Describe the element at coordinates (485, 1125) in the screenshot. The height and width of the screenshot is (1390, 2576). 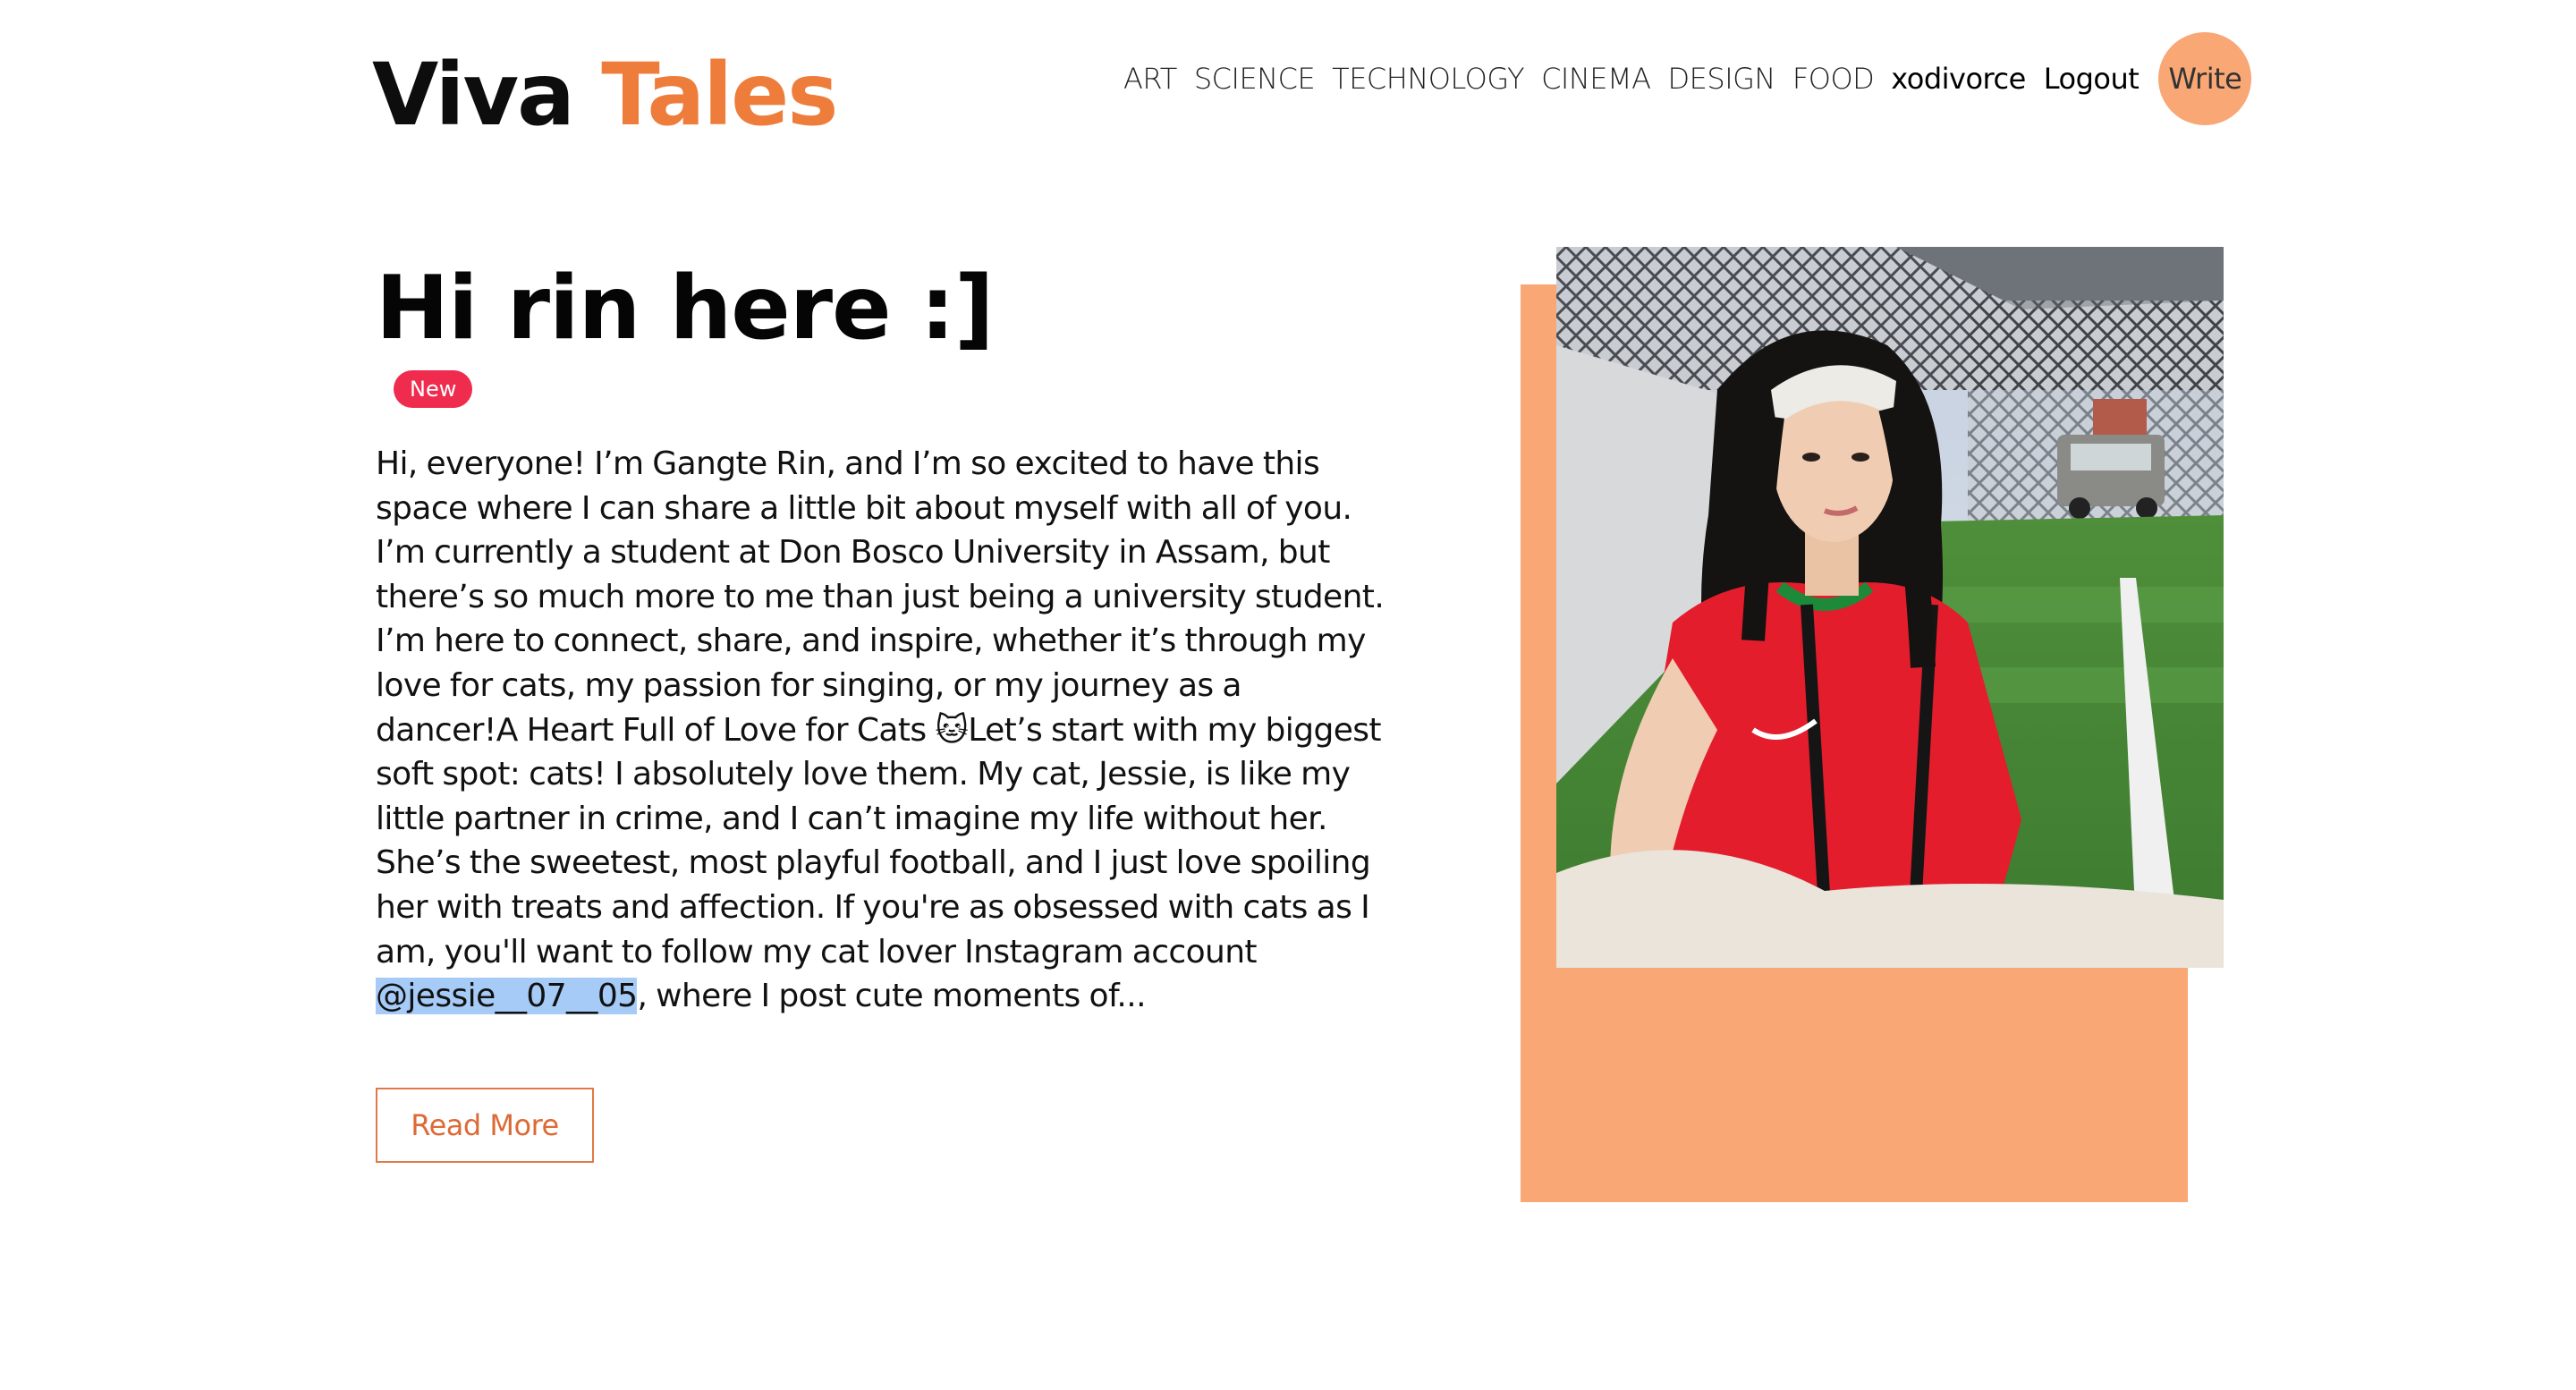
I see `read-more-button: Read More` at that location.